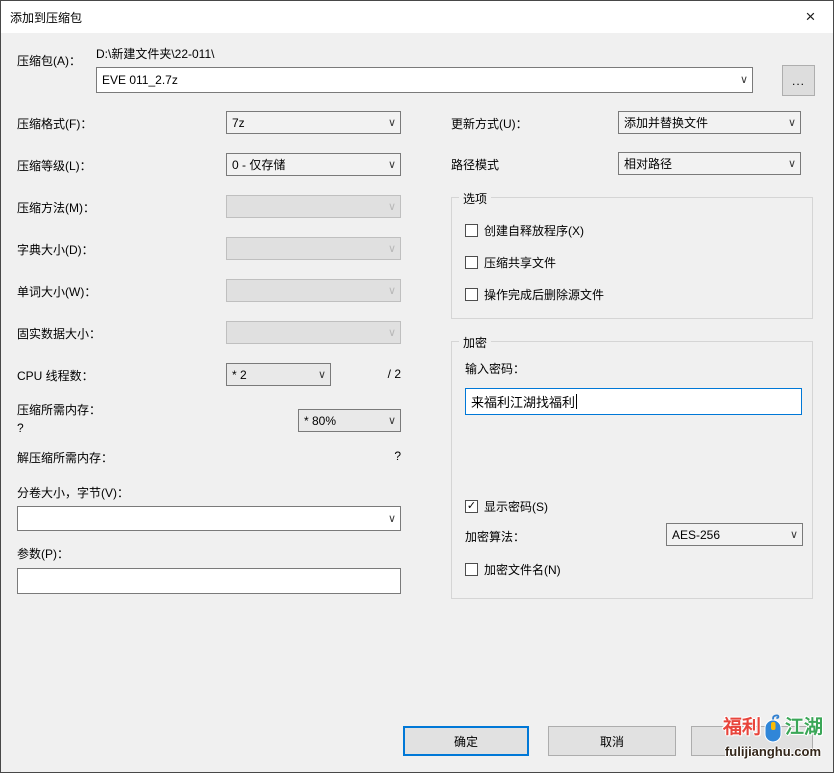 Image resolution: width=834 pixels, height=773 pixels. What do you see at coordinates (520, 263) in the screenshot?
I see `compress-shared-label: 压缩共享文件` at bounding box center [520, 263].